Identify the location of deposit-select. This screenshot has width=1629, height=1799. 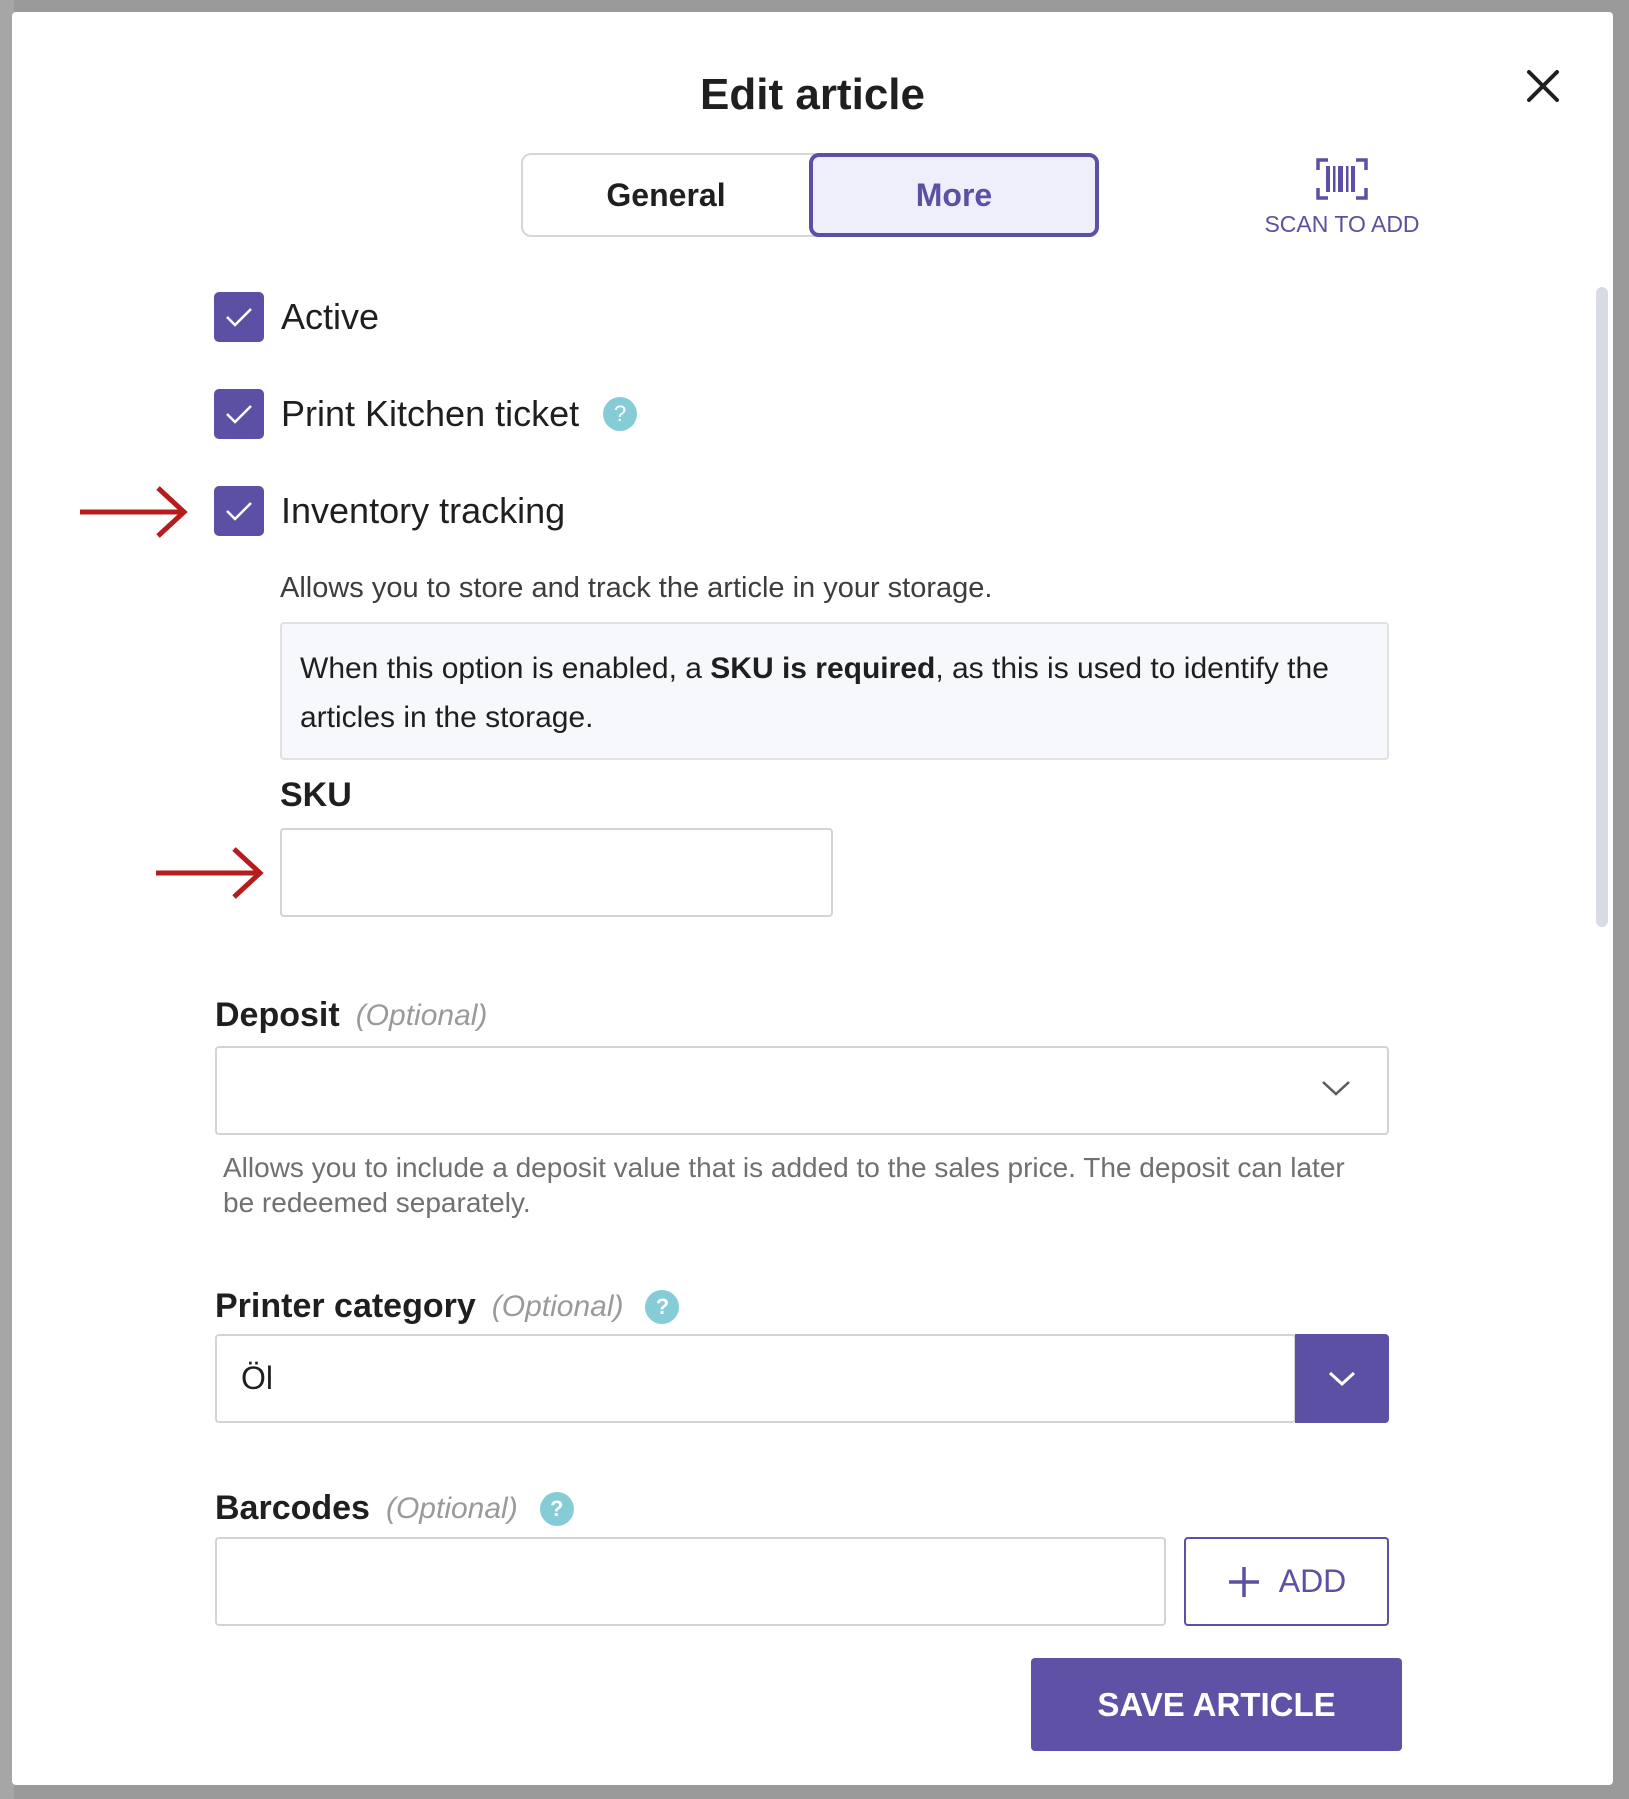
(802, 1090).